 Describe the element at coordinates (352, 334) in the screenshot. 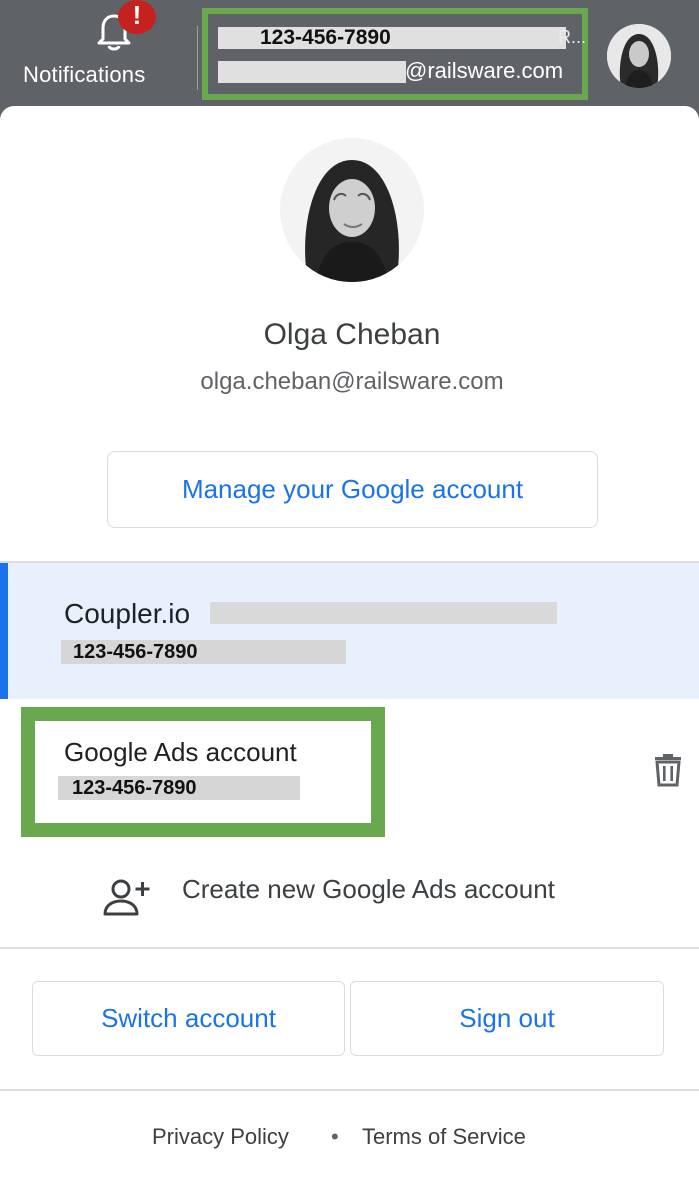

I see `user-name: Olga Cheban` at that location.